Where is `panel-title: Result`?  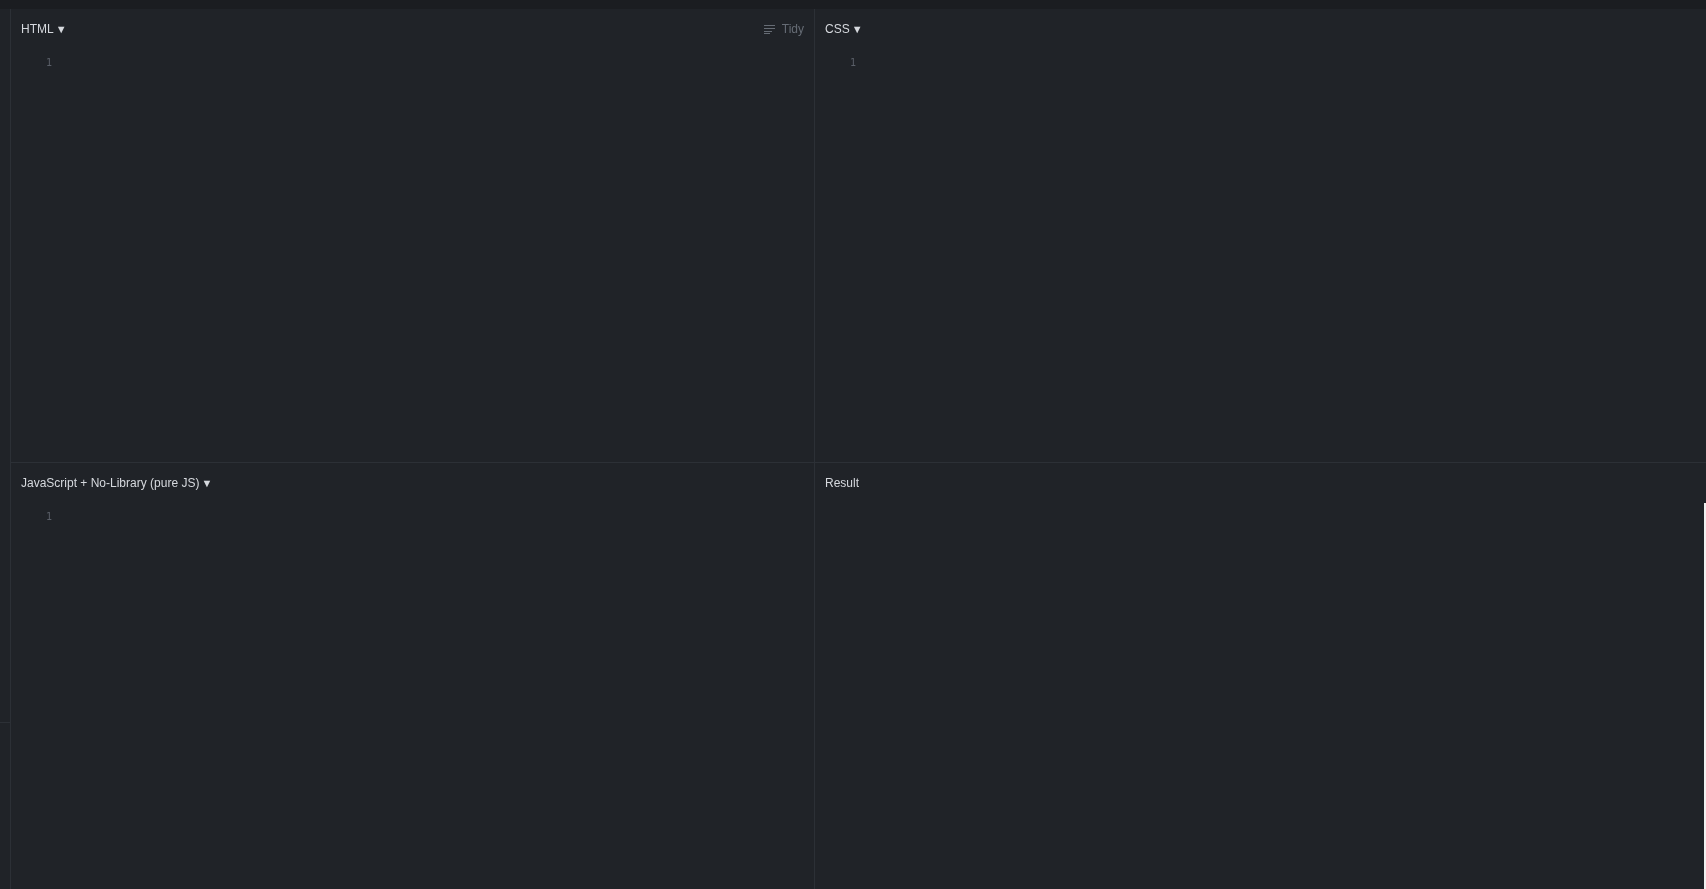 panel-title: Result is located at coordinates (842, 483).